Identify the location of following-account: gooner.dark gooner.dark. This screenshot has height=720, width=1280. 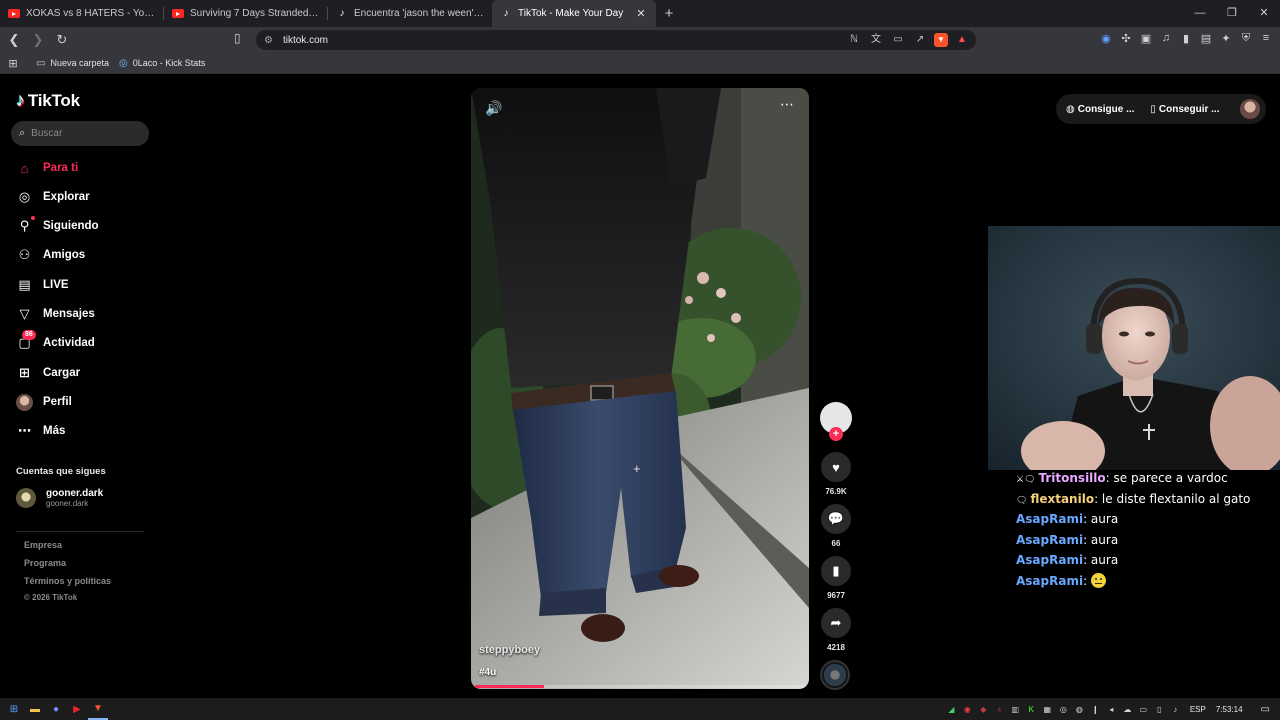
(59, 498).